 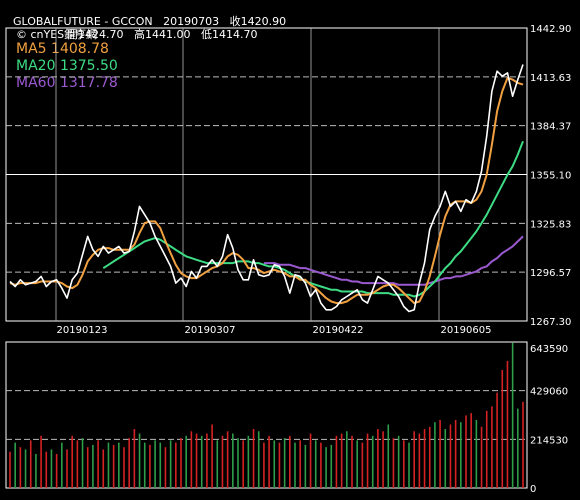 What do you see at coordinates (466, 330) in the screenshot?
I see `price-xtick-label: 20190605` at bounding box center [466, 330].